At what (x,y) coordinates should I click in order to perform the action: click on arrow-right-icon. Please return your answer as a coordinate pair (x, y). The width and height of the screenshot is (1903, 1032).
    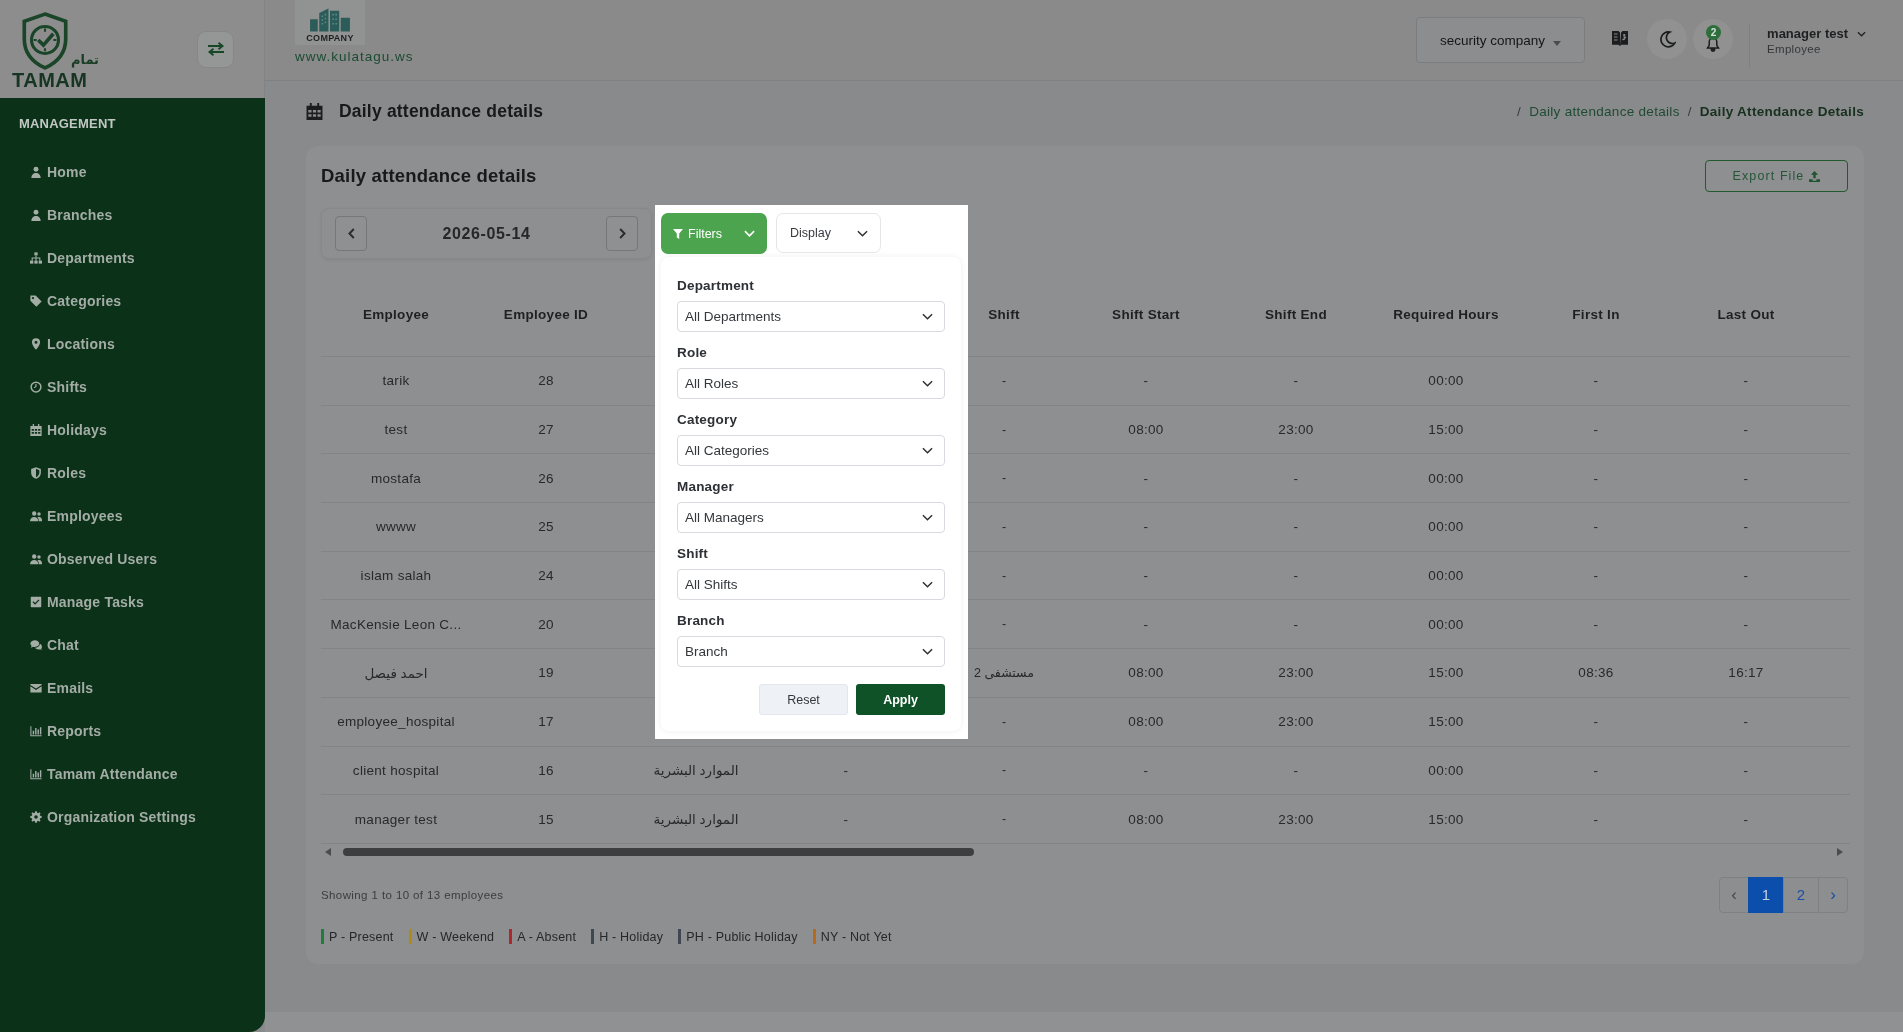
    Looking at the image, I should click on (1840, 851).